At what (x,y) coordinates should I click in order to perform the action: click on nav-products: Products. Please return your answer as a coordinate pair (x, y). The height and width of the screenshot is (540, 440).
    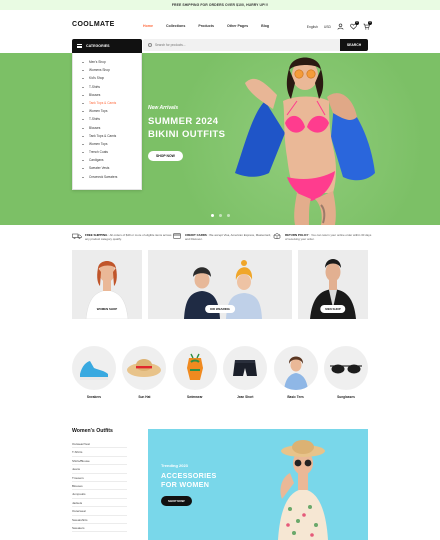
    Looking at the image, I should click on (206, 26).